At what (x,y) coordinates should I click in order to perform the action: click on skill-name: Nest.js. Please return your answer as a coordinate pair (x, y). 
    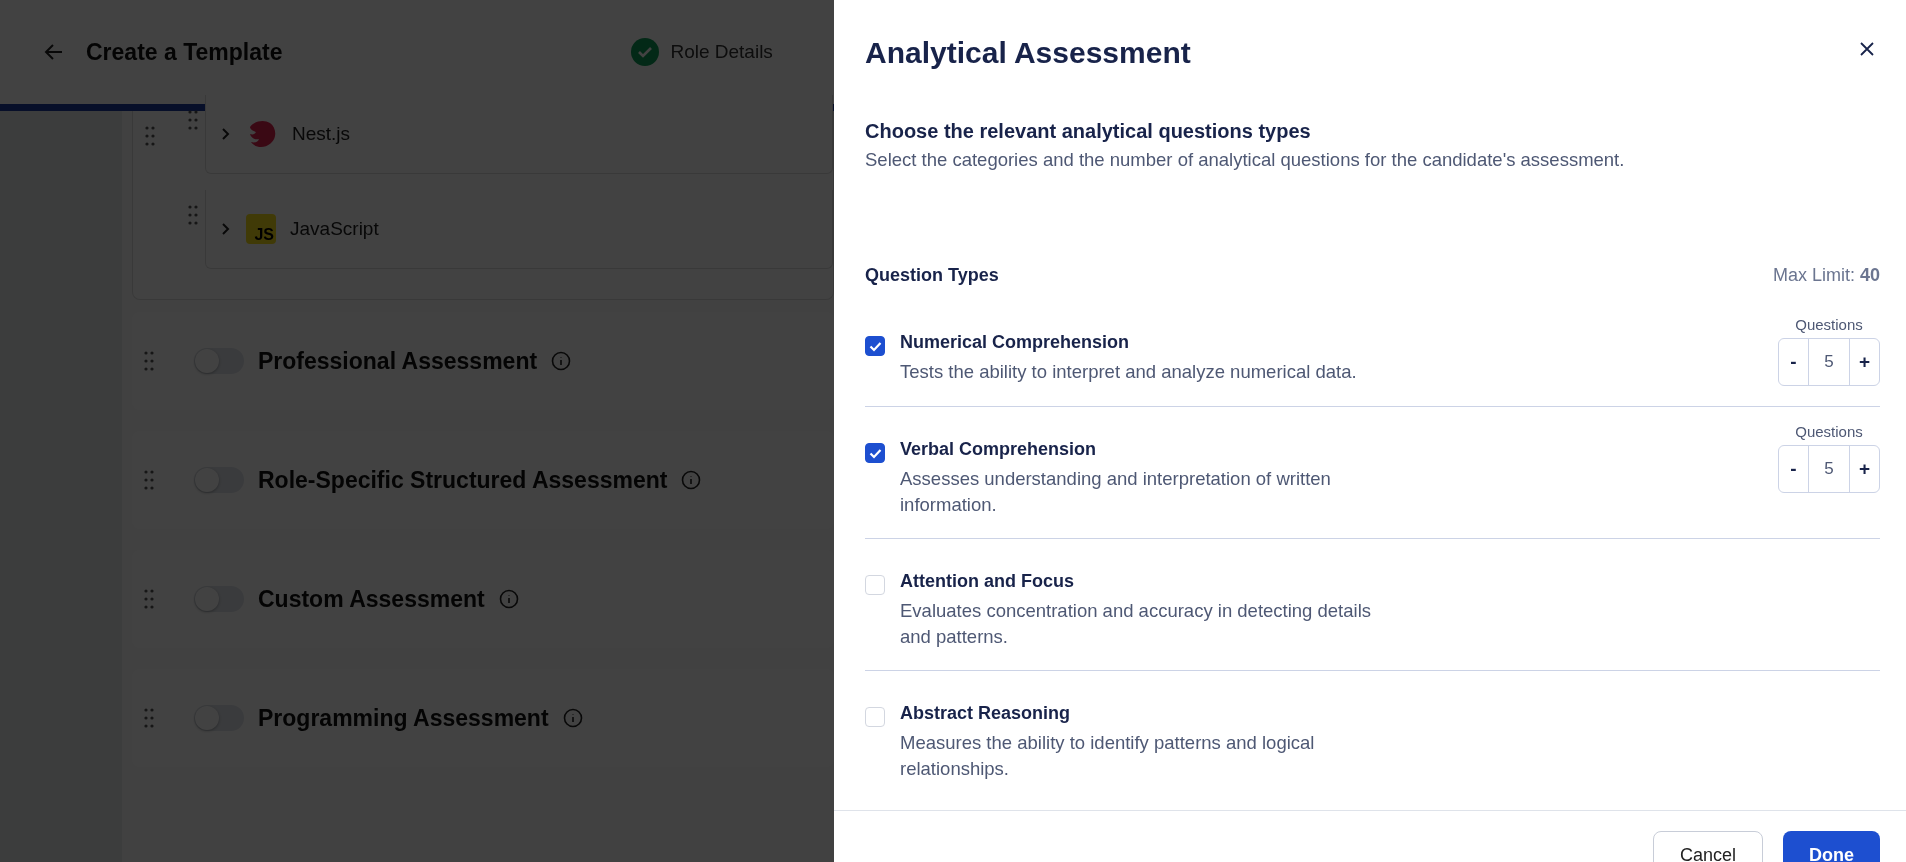
    Looking at the image, I should click on (321, 134).